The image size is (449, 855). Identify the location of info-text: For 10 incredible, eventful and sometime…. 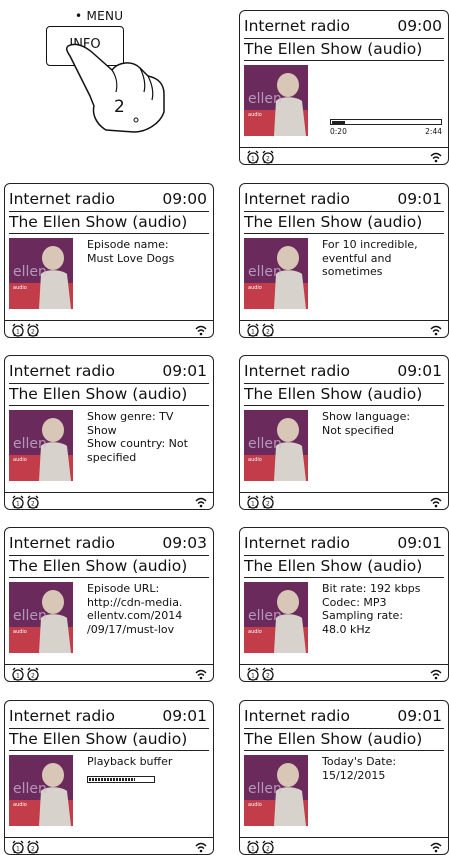
(370, 258).